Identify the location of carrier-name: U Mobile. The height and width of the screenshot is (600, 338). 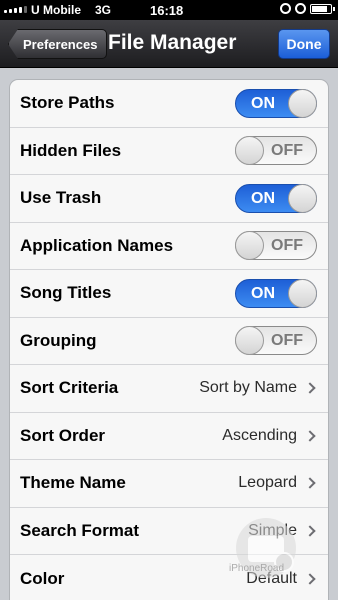
(56, 10).